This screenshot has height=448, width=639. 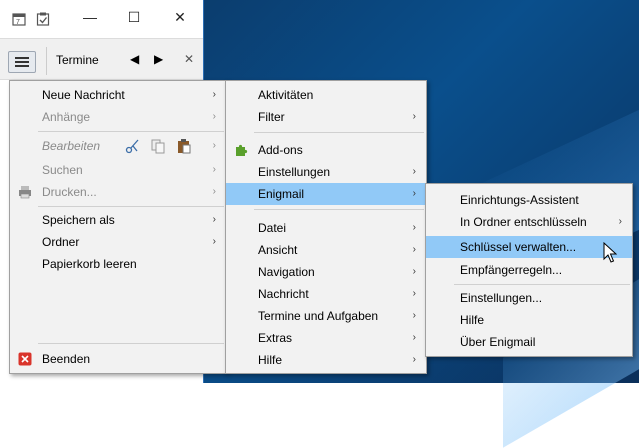 What do you see at coordinates (326, 360) in the screenshot?
I see `menu-item-hilfe: Hilfe ›` at bounding box center [326, 360].